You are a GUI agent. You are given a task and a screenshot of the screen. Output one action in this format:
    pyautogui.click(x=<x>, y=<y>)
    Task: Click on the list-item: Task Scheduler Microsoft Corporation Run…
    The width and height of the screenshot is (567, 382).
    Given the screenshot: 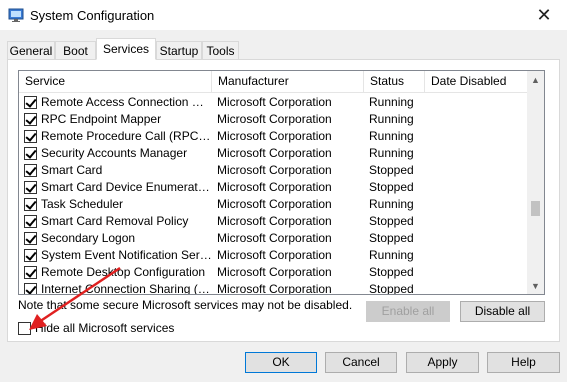 What is the action you would take?
    pyautogui.click(x=273, y=204)
    